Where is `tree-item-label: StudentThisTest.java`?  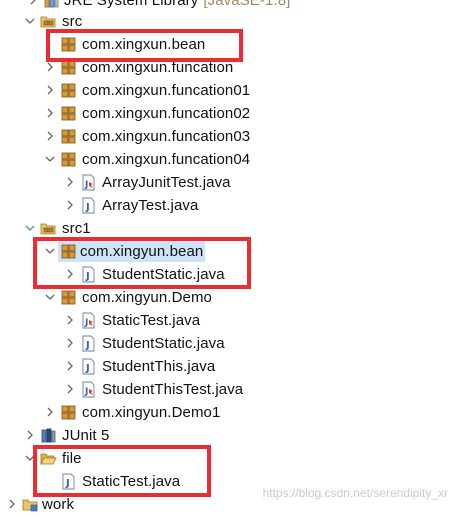 tree-item-label: StudentThisTest.java is located at coordinates (173, 389).